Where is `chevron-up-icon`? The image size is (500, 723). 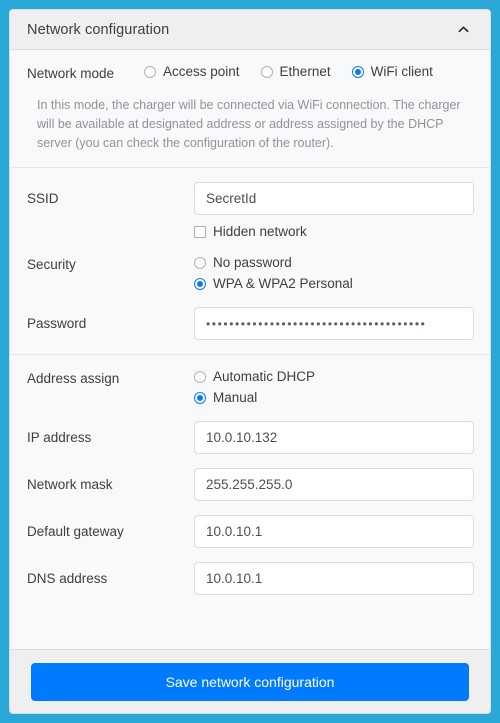 chevron-up-icon is located at coordinates (463, 30).